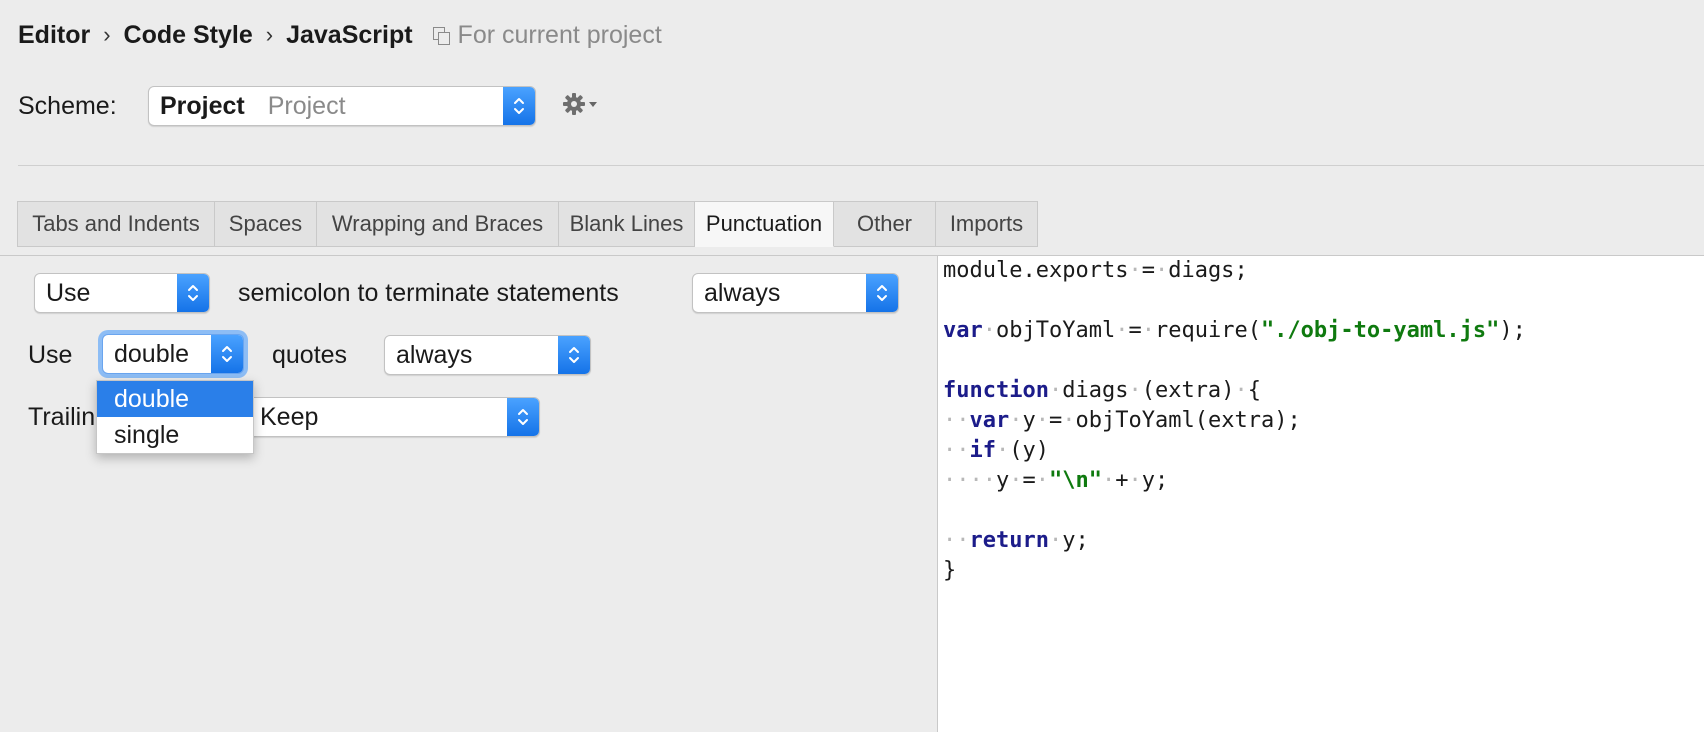  I want to click on quote-type-select: double, so click(173, 354).